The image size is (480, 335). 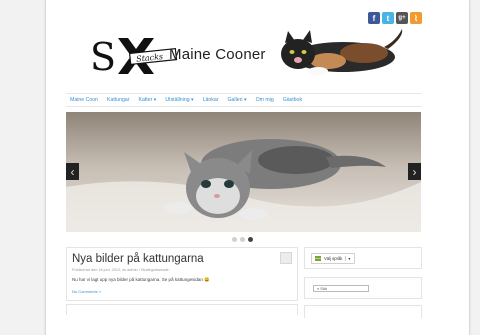 I want to click on language-select-button: Välj språk ▾, so click(x=333, y=258).